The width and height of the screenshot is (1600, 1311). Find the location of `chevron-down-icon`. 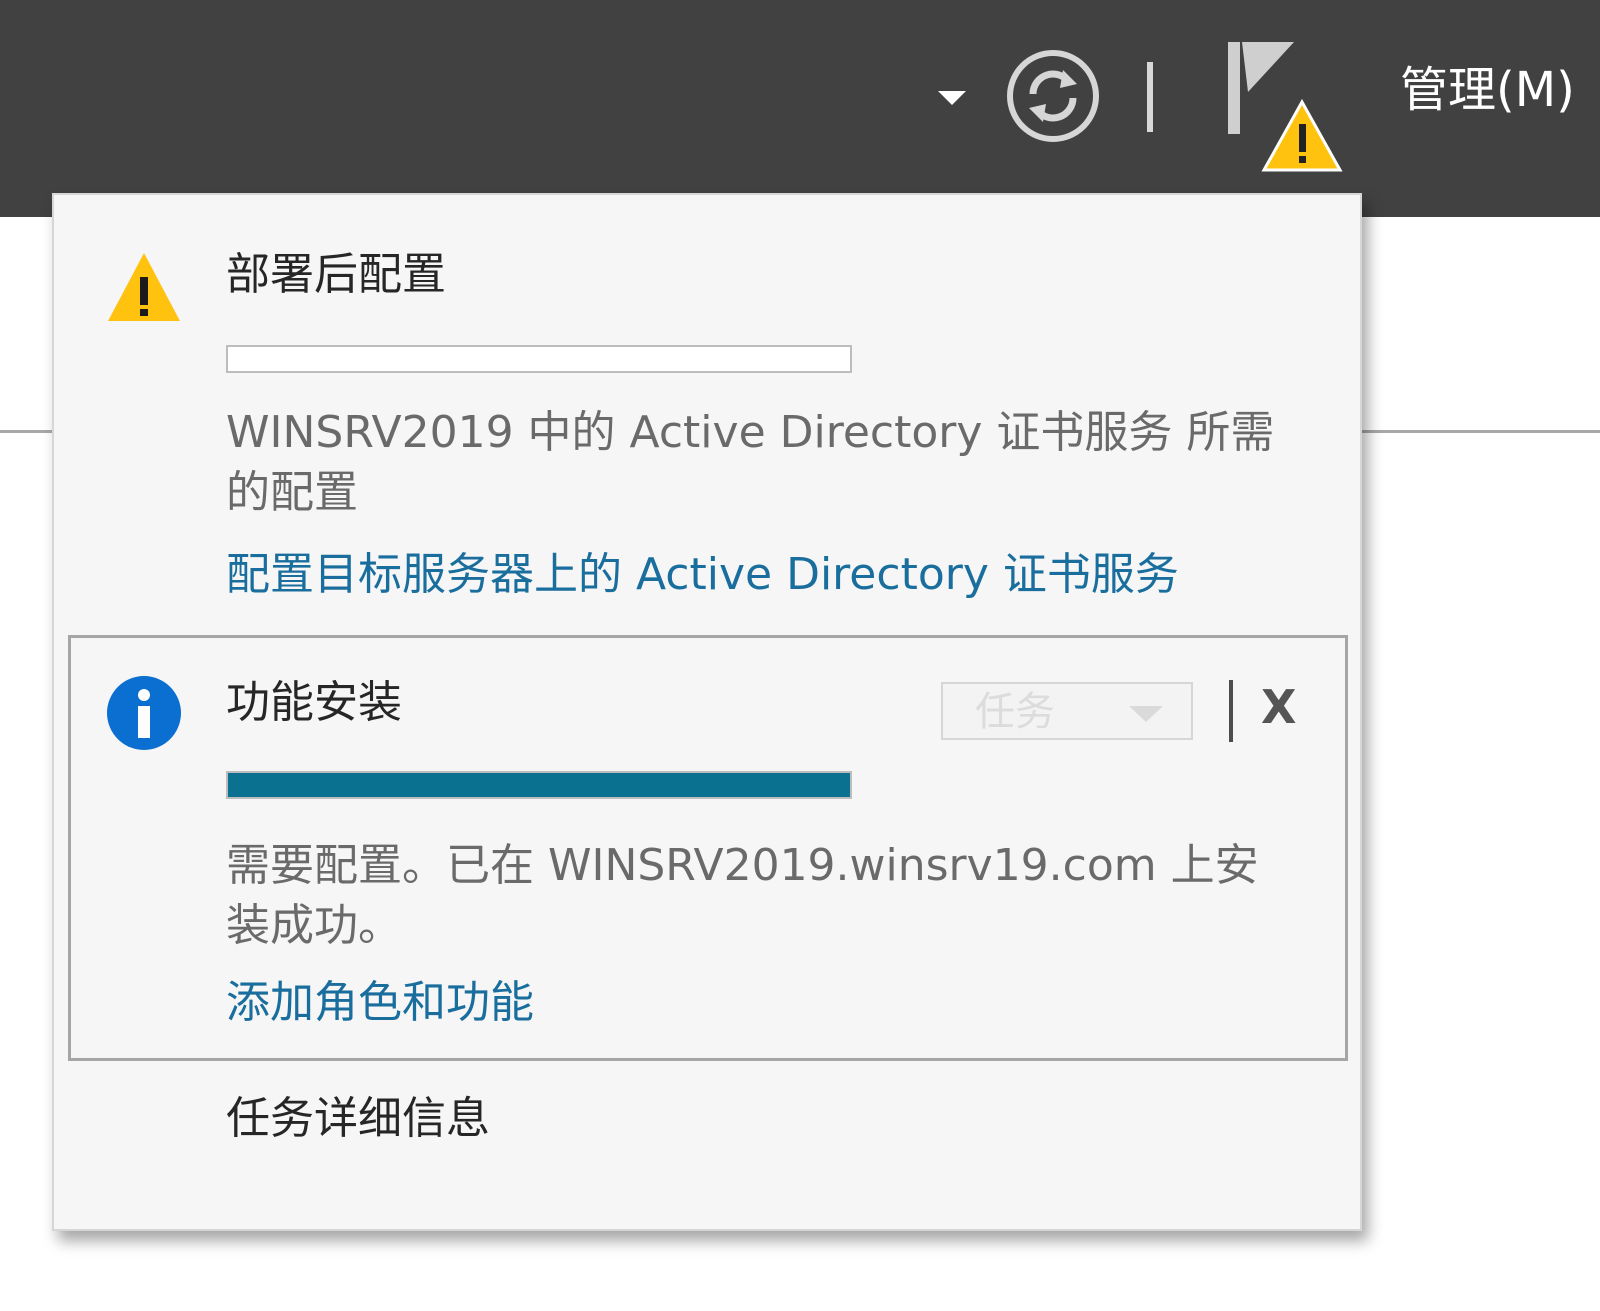

chevron-down-icon is located at coordinates (1146, 714).